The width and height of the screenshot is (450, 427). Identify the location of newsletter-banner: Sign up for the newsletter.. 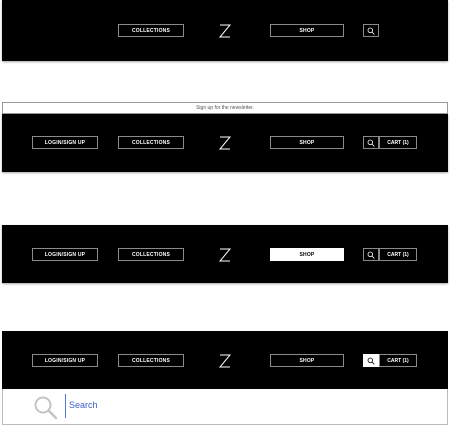
(225, 108).